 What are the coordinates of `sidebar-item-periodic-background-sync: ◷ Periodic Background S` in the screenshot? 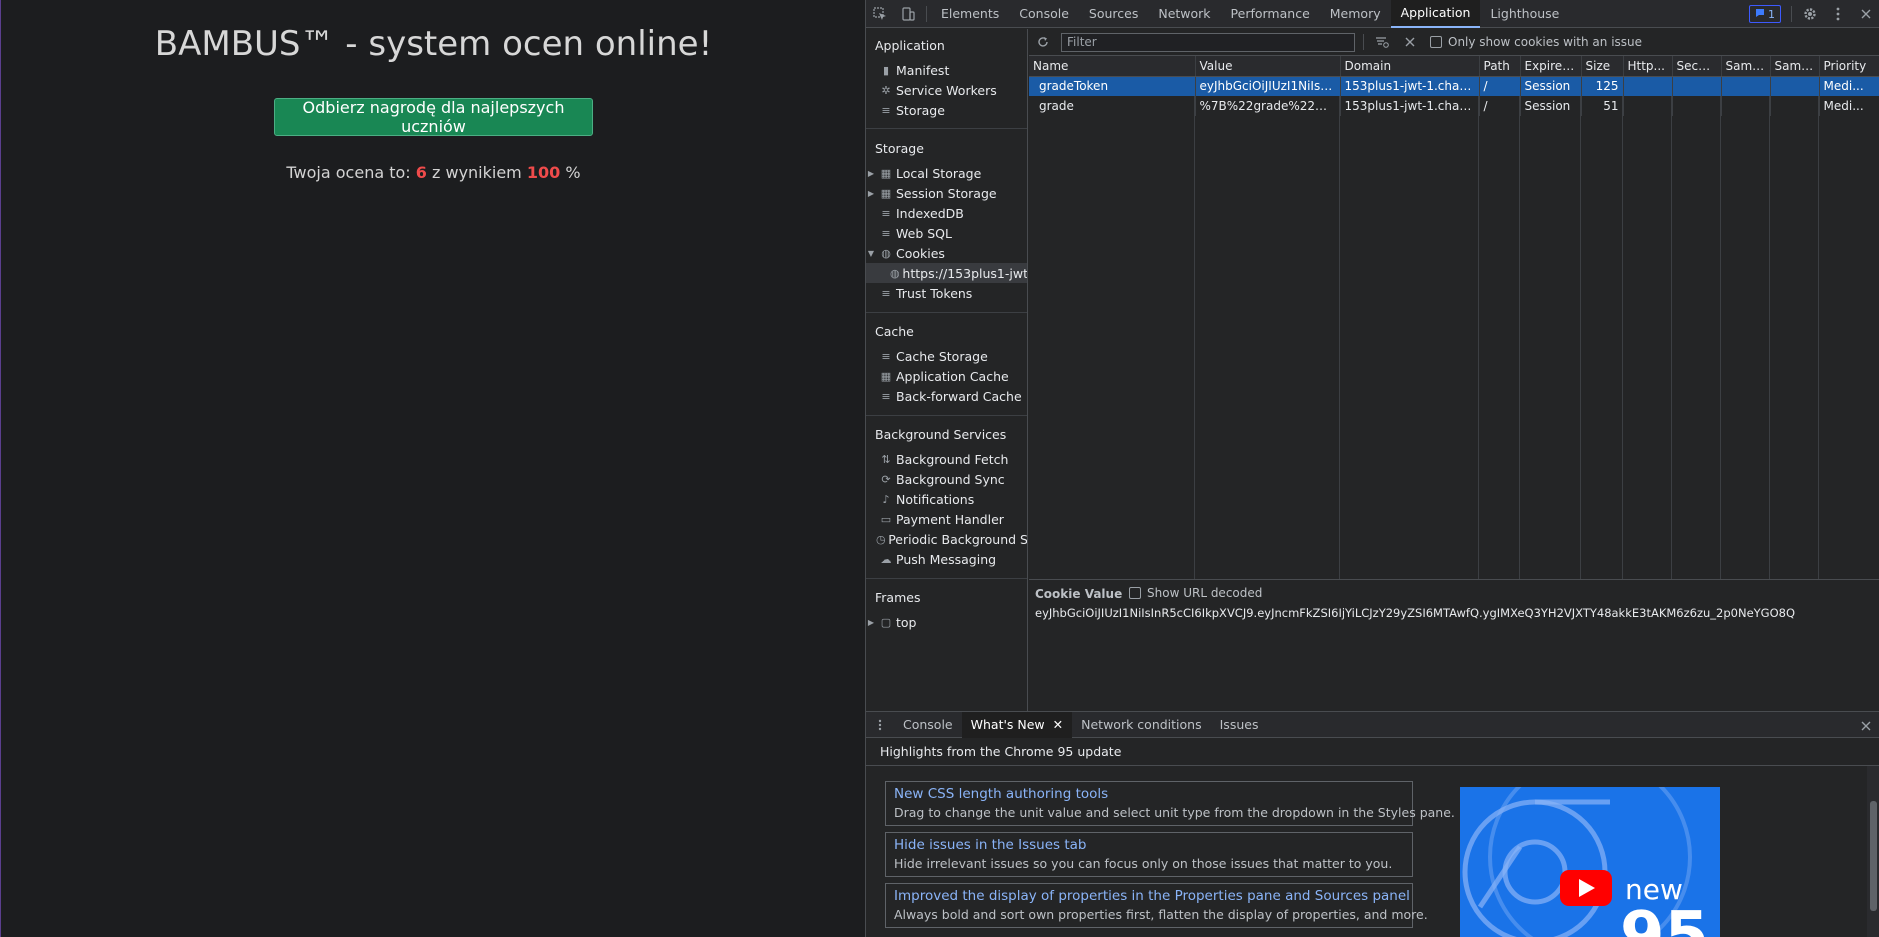 It's located at (946, 539).